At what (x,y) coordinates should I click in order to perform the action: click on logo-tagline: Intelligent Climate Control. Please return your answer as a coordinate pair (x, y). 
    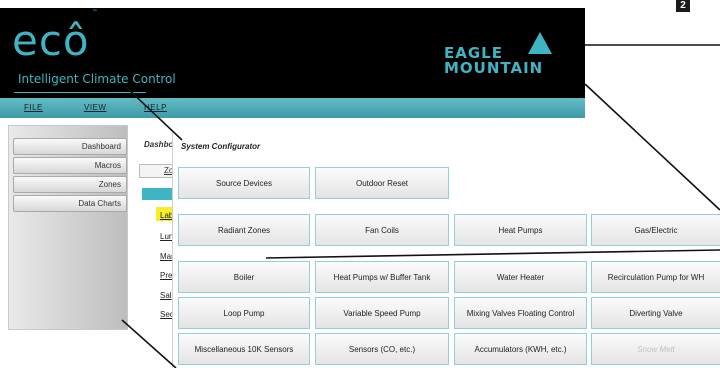
    Looking at the image, I should click on (97, 79).